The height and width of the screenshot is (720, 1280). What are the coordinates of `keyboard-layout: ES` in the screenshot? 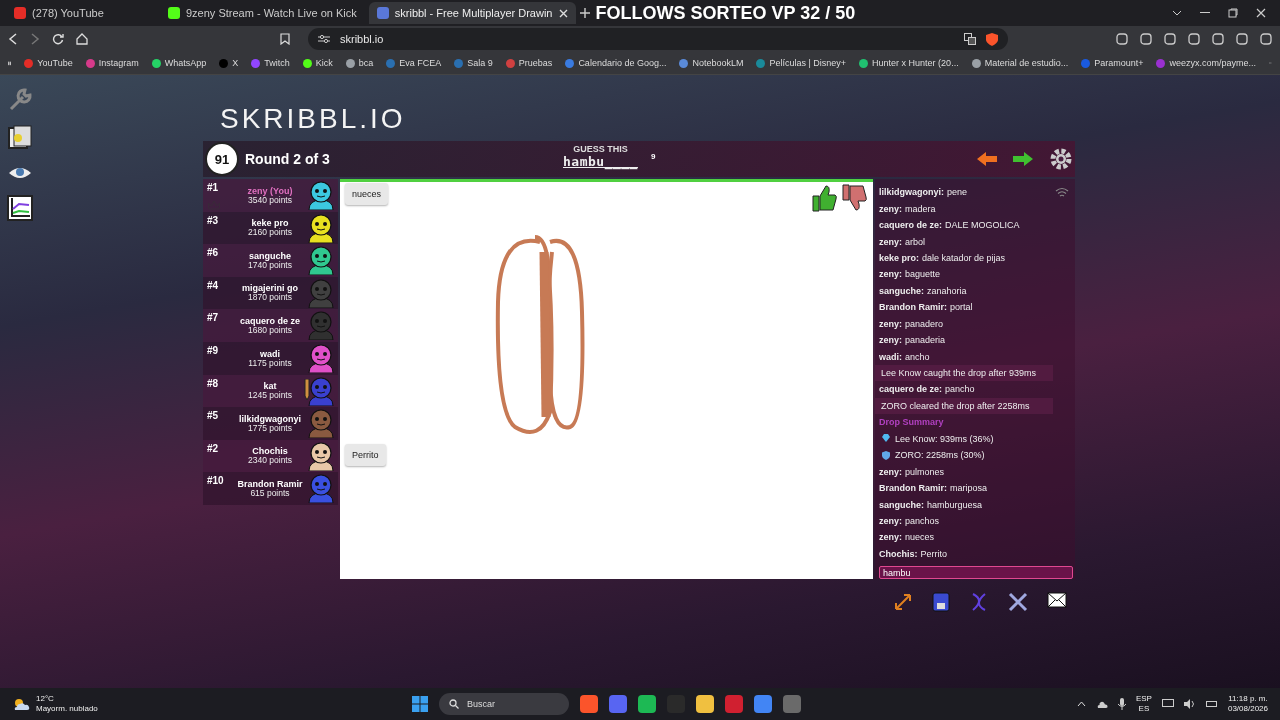 It's located at (1144, 709).